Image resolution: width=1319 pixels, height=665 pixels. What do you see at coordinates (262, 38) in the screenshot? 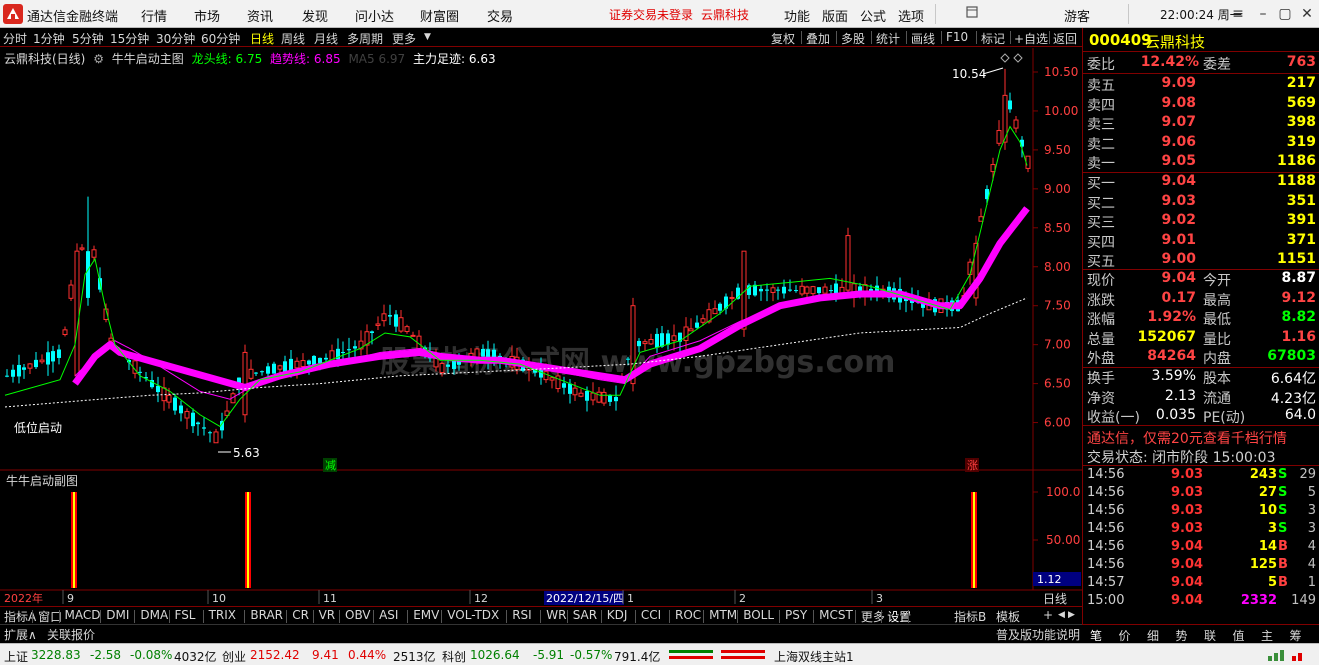
I see `tab-period-daily: 日线` at bounding box center [262, 38].